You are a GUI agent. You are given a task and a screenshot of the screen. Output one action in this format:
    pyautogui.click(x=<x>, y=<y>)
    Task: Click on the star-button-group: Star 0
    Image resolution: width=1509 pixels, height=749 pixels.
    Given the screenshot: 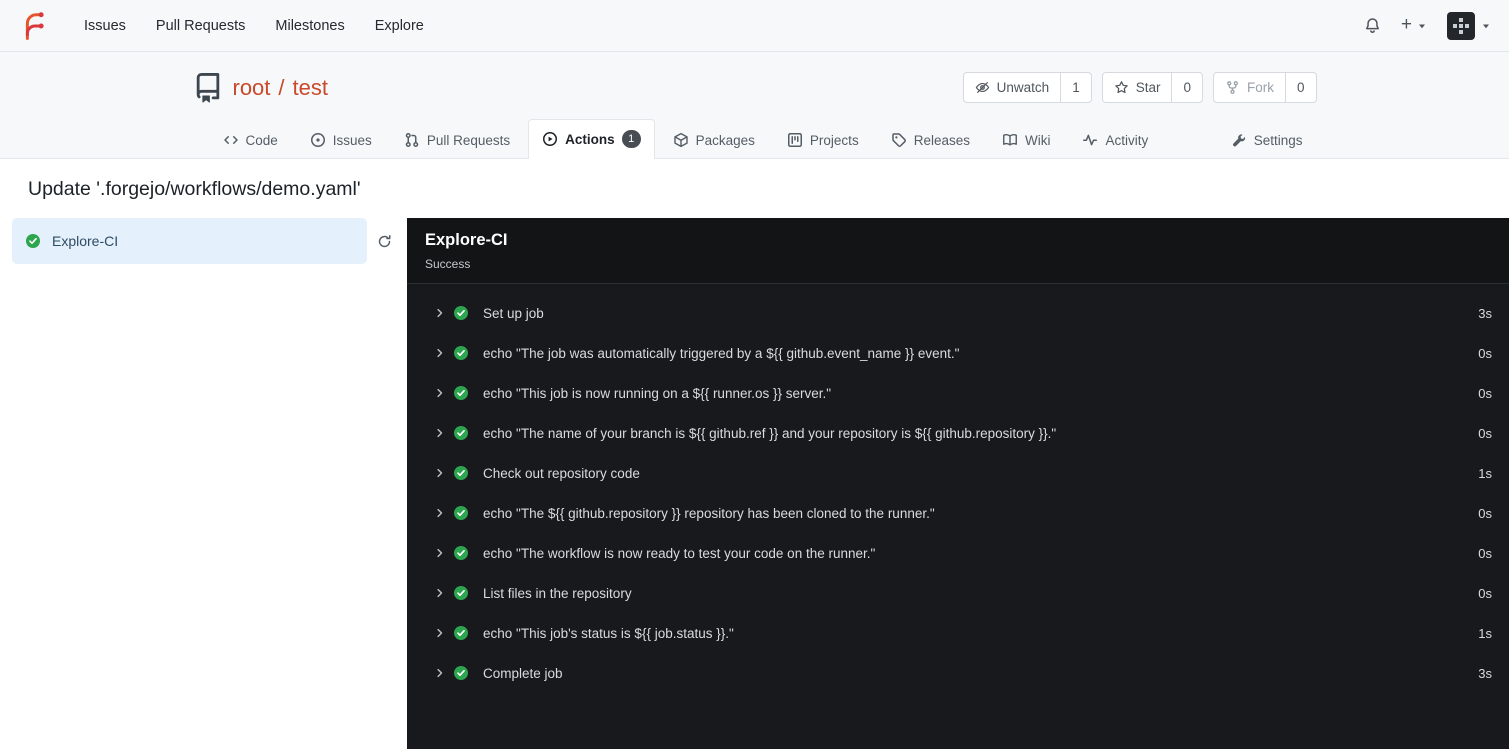 What is the action you would take?
    pyautogui.click(x=1152, y=87)
    